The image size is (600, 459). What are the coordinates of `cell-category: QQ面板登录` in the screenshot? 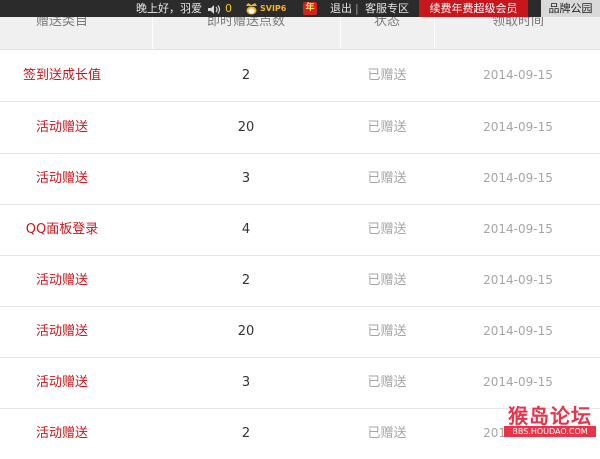 It's located at (62, 229).